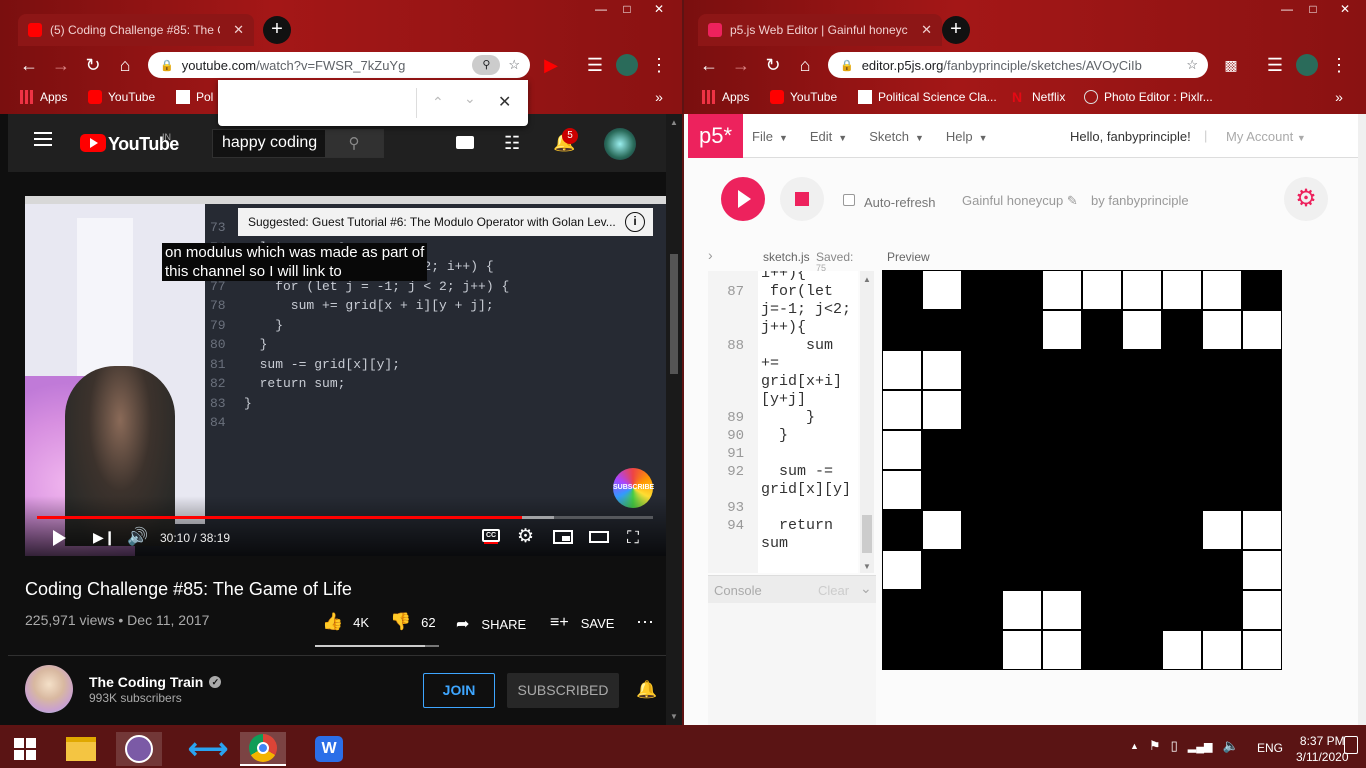 This screenshot has width=1366, height=768. What do you see at coordinates (743, 199) in the screenshot?
I see `play-button` at bounding box center [743, 199].